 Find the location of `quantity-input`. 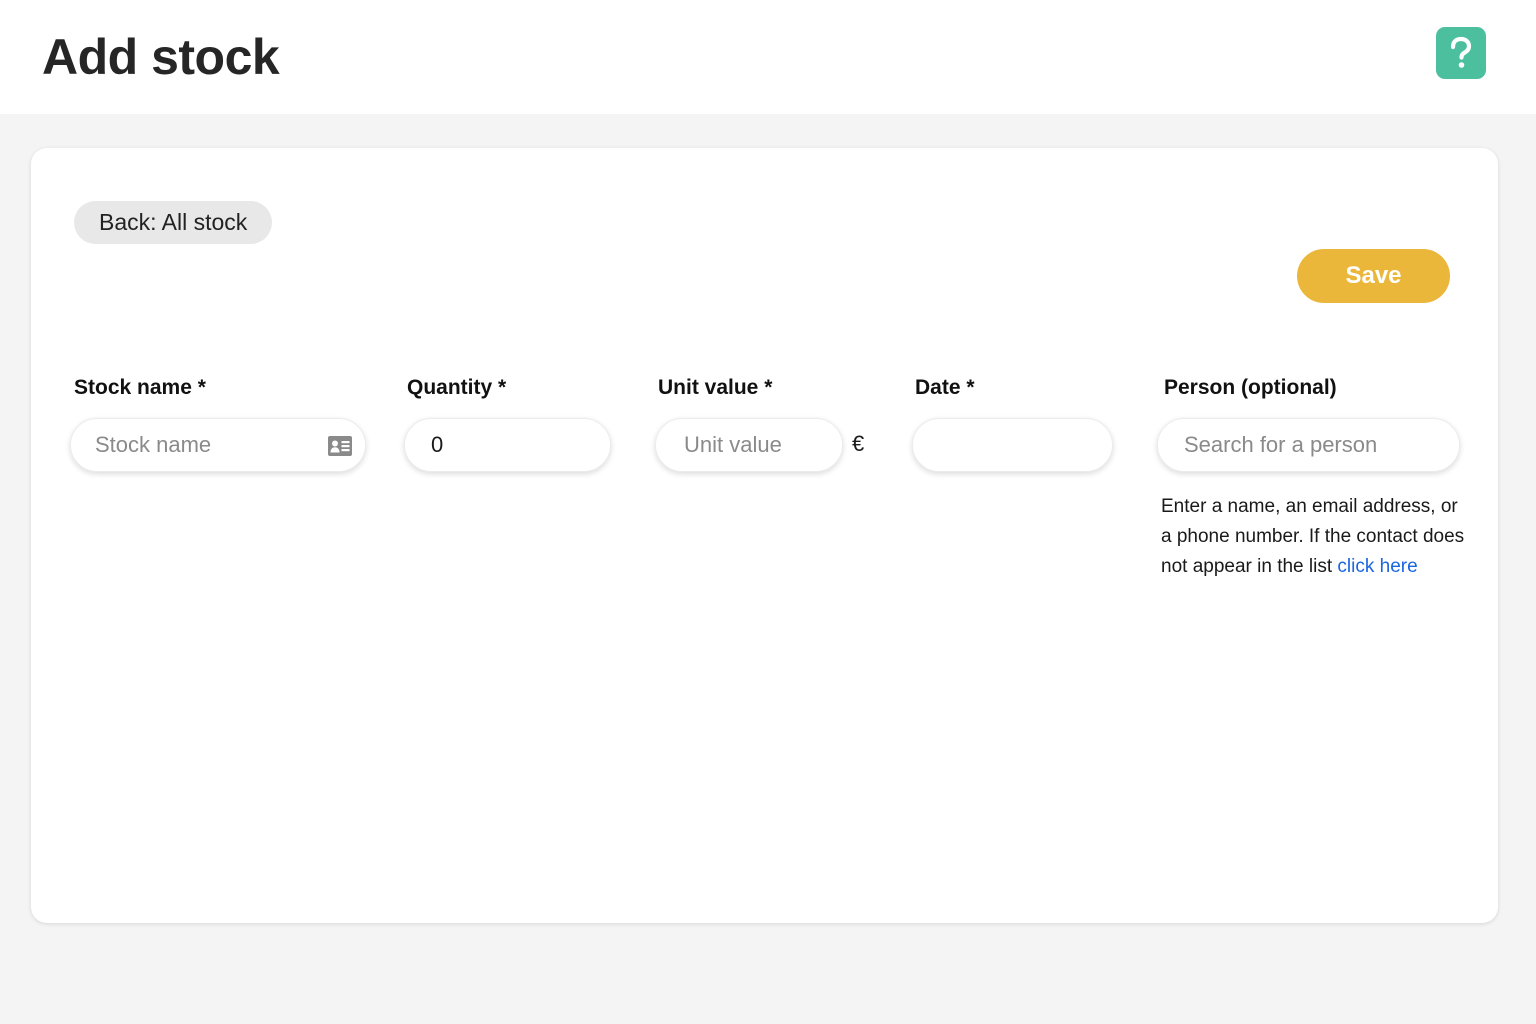

quantity-input is located at coordinates (508, 445).